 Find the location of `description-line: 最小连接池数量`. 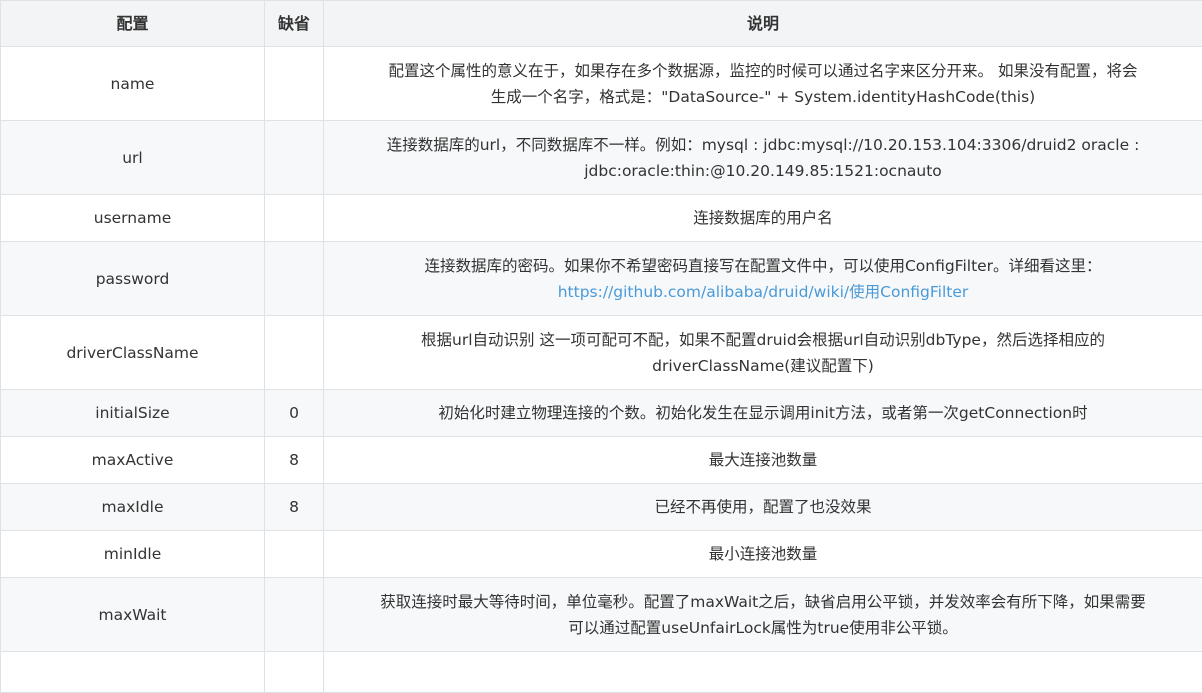

description-line: 最小连接池数量 is located at coordinates (763, 554).